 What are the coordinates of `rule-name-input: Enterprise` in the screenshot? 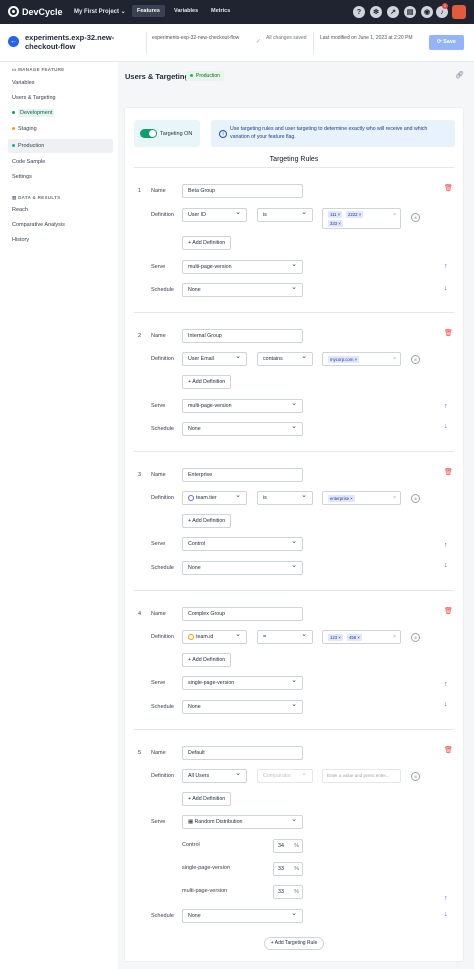 It's located at (242, 475).